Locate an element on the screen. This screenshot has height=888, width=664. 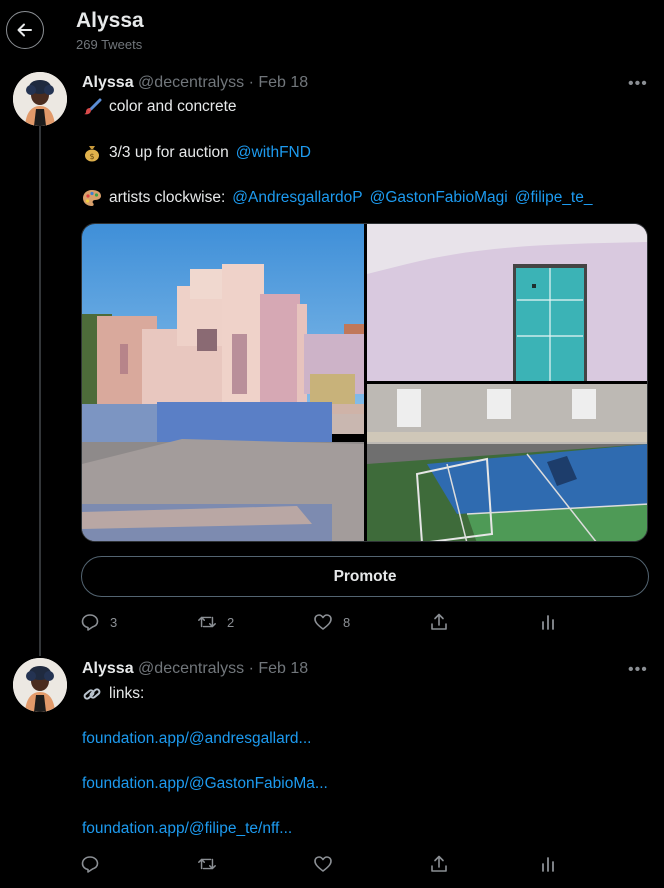
back-button is located at coordinates (25, 30).